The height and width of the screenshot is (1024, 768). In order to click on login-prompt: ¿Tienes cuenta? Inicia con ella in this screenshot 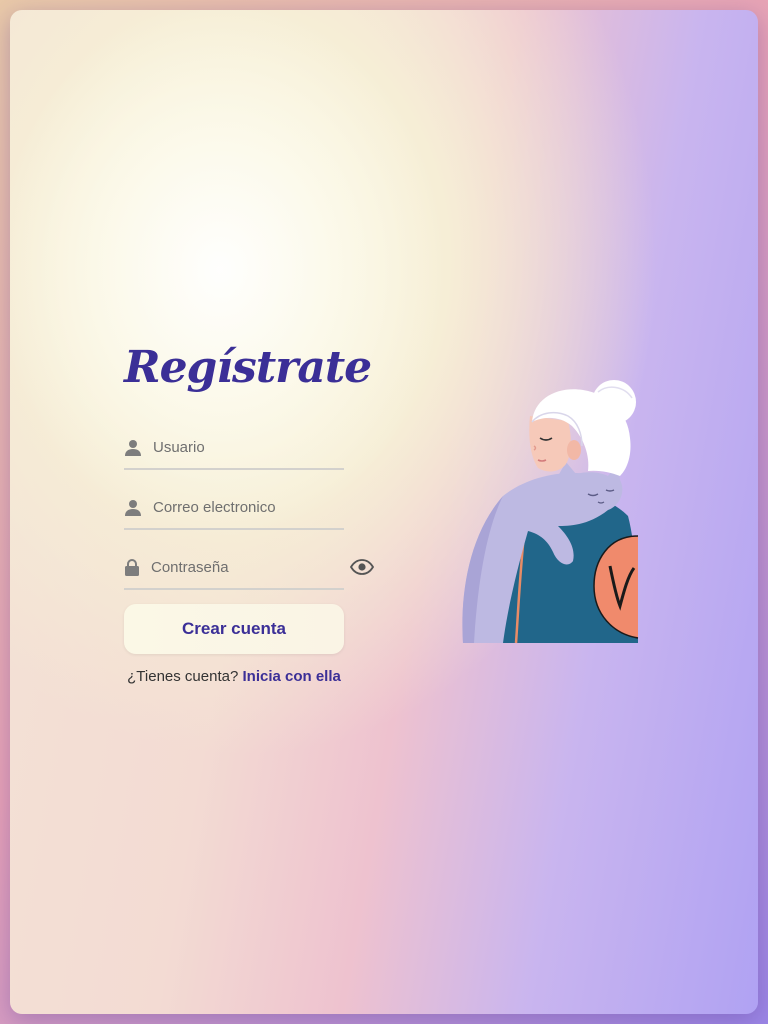, I will do `click(234, 676)`.